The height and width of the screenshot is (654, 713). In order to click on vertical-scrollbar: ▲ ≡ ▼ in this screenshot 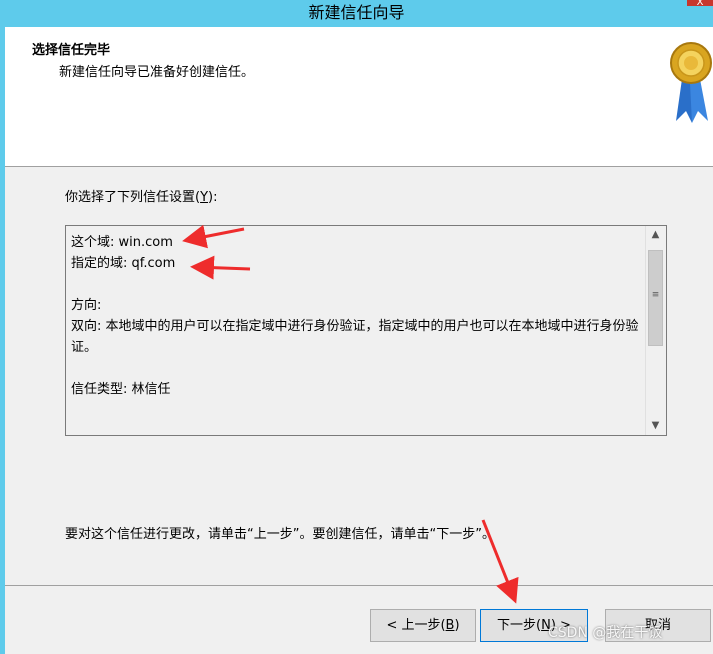, I will do `click(655, 330)`.